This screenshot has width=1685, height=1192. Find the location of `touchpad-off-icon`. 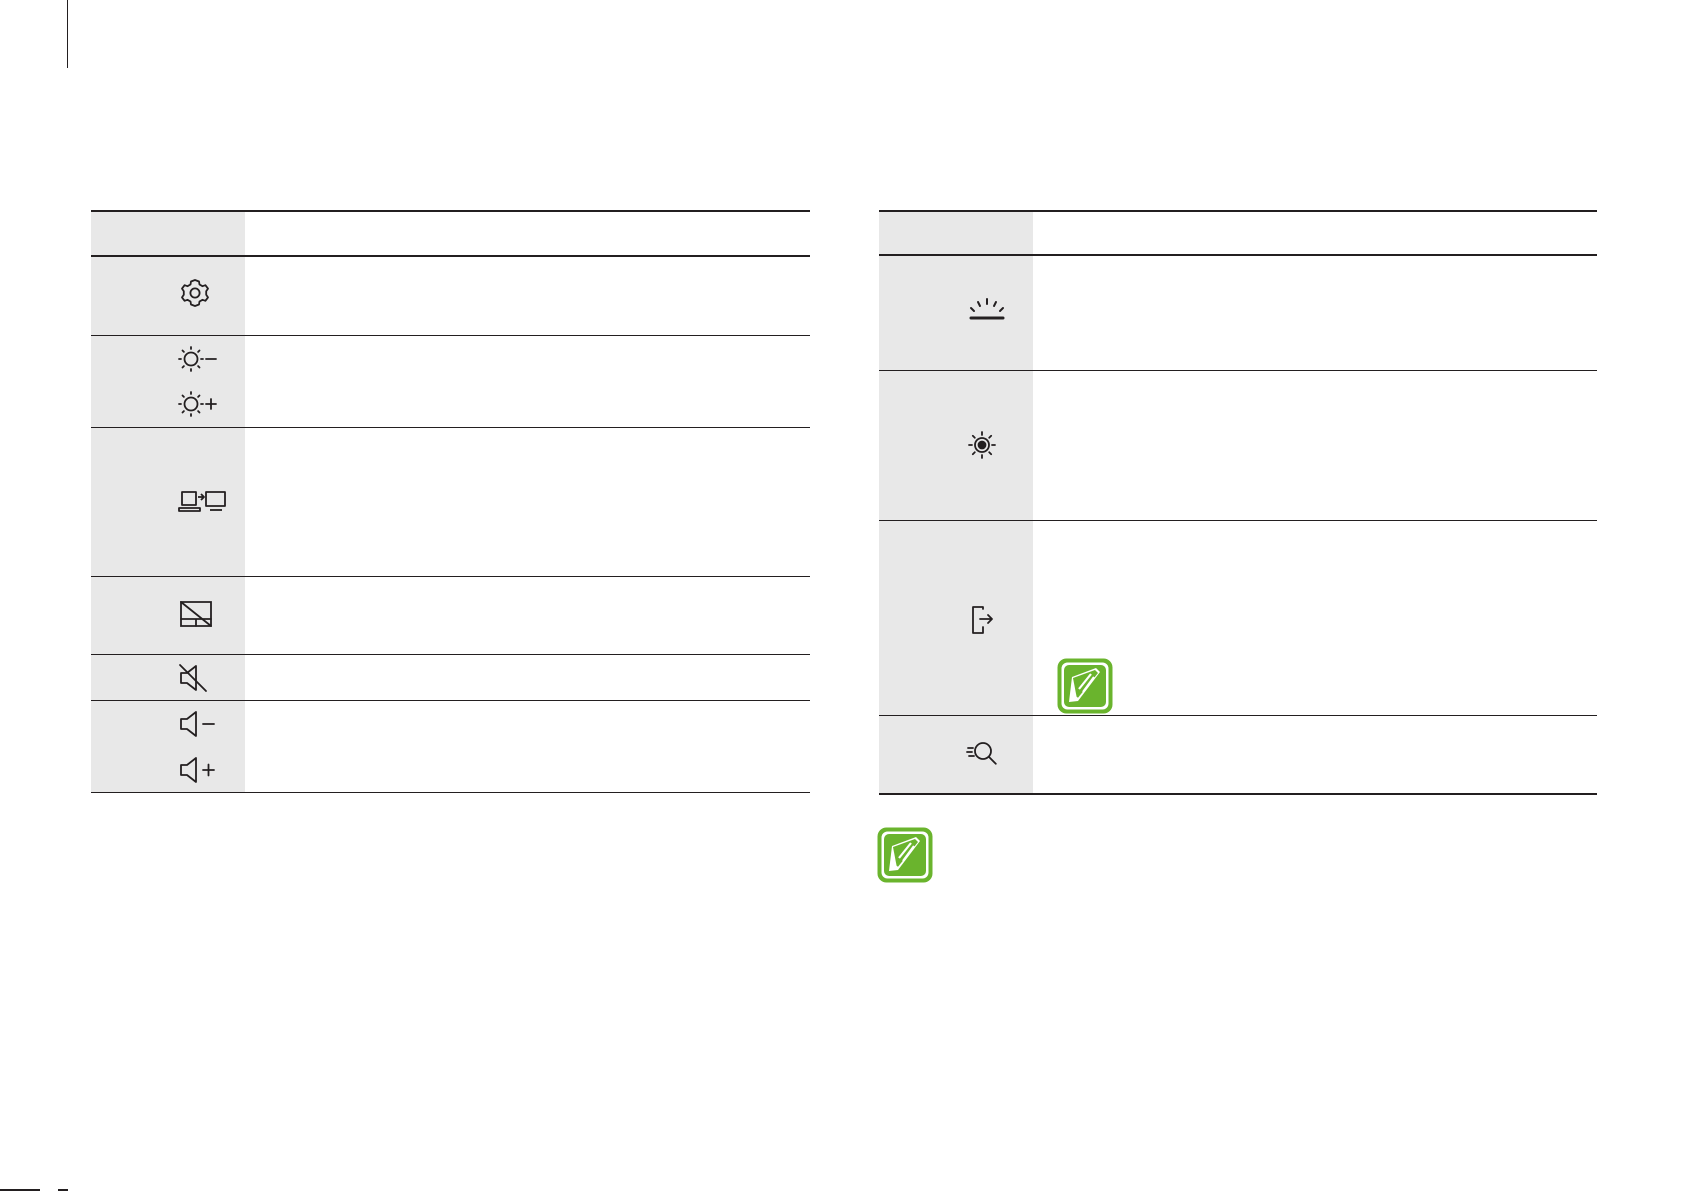

touchpad-off-icon is located at coordinates (197, 614).